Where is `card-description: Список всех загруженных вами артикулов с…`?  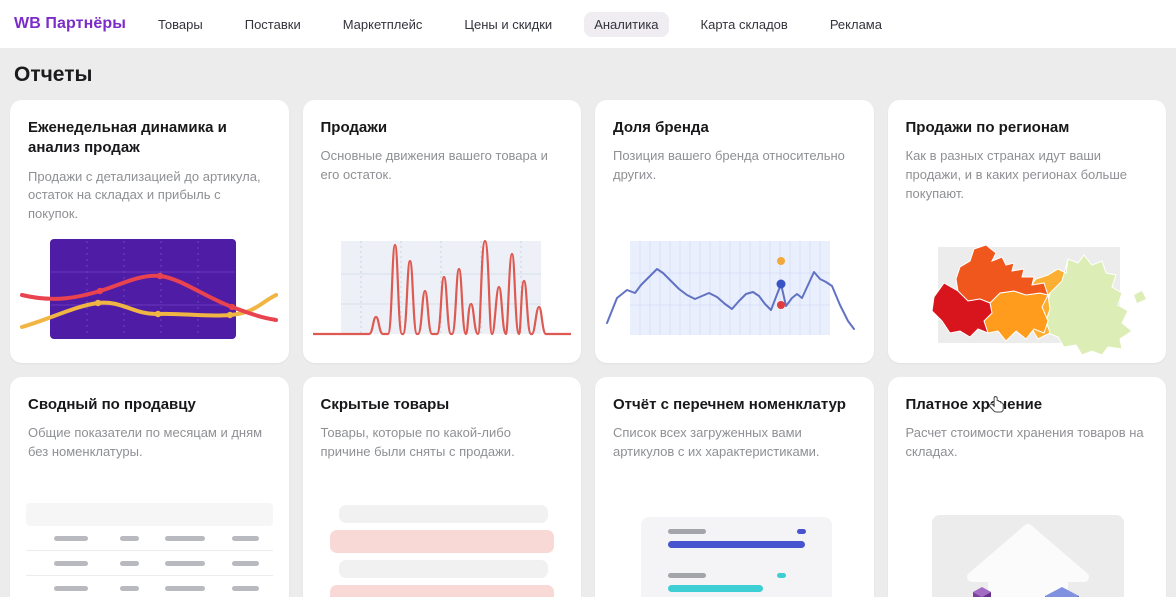 card-description: Список всех загруженных вами артикулов с… is located at coordinates (716, 442).